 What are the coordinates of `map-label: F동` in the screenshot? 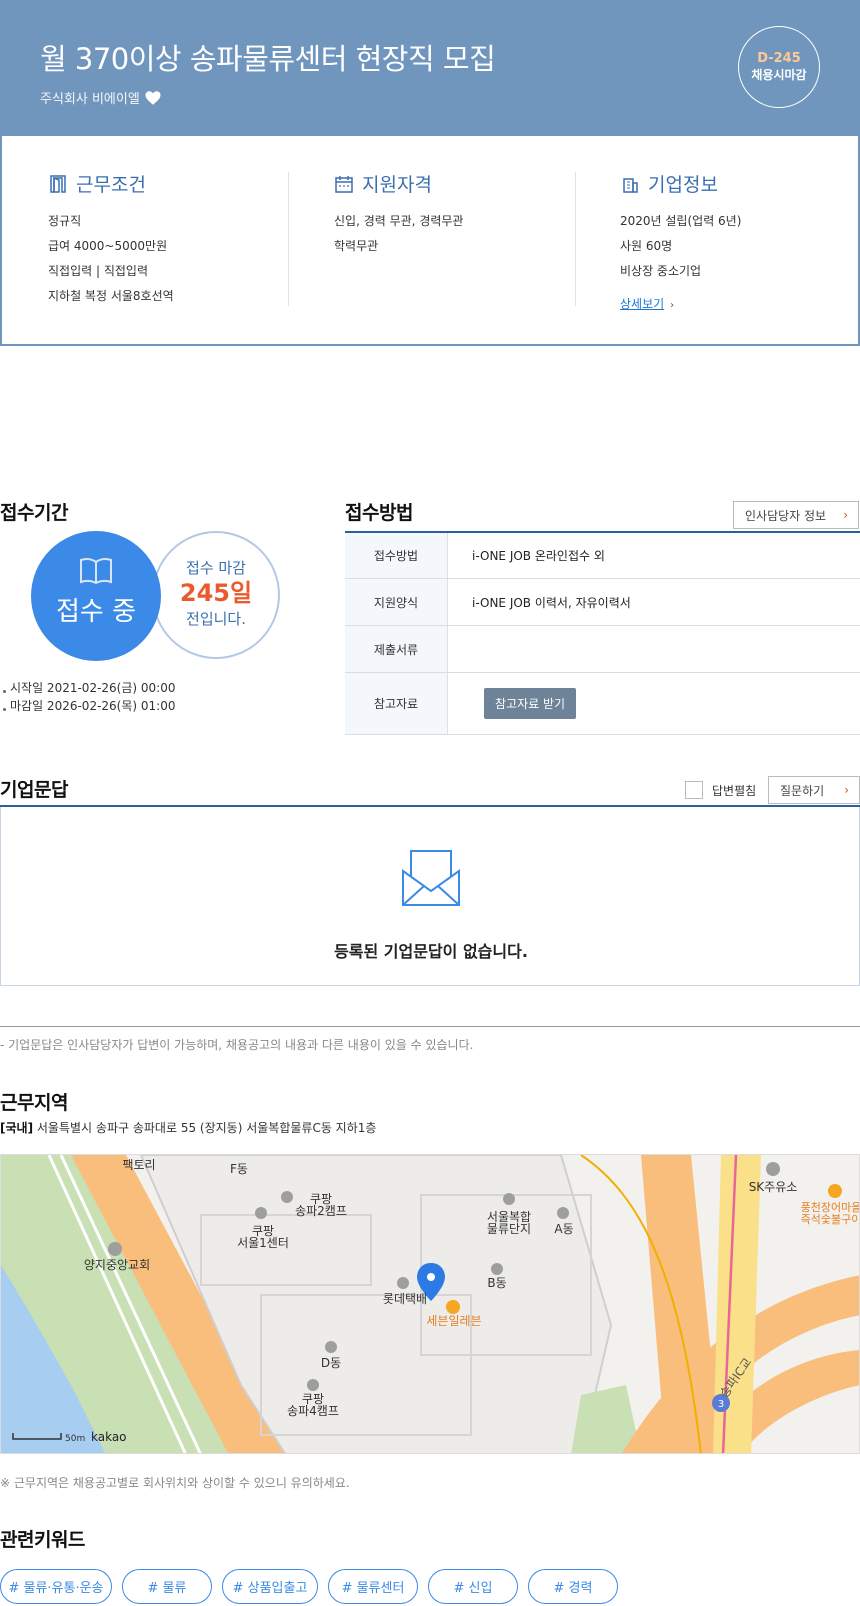 It's located at (239, 1169).